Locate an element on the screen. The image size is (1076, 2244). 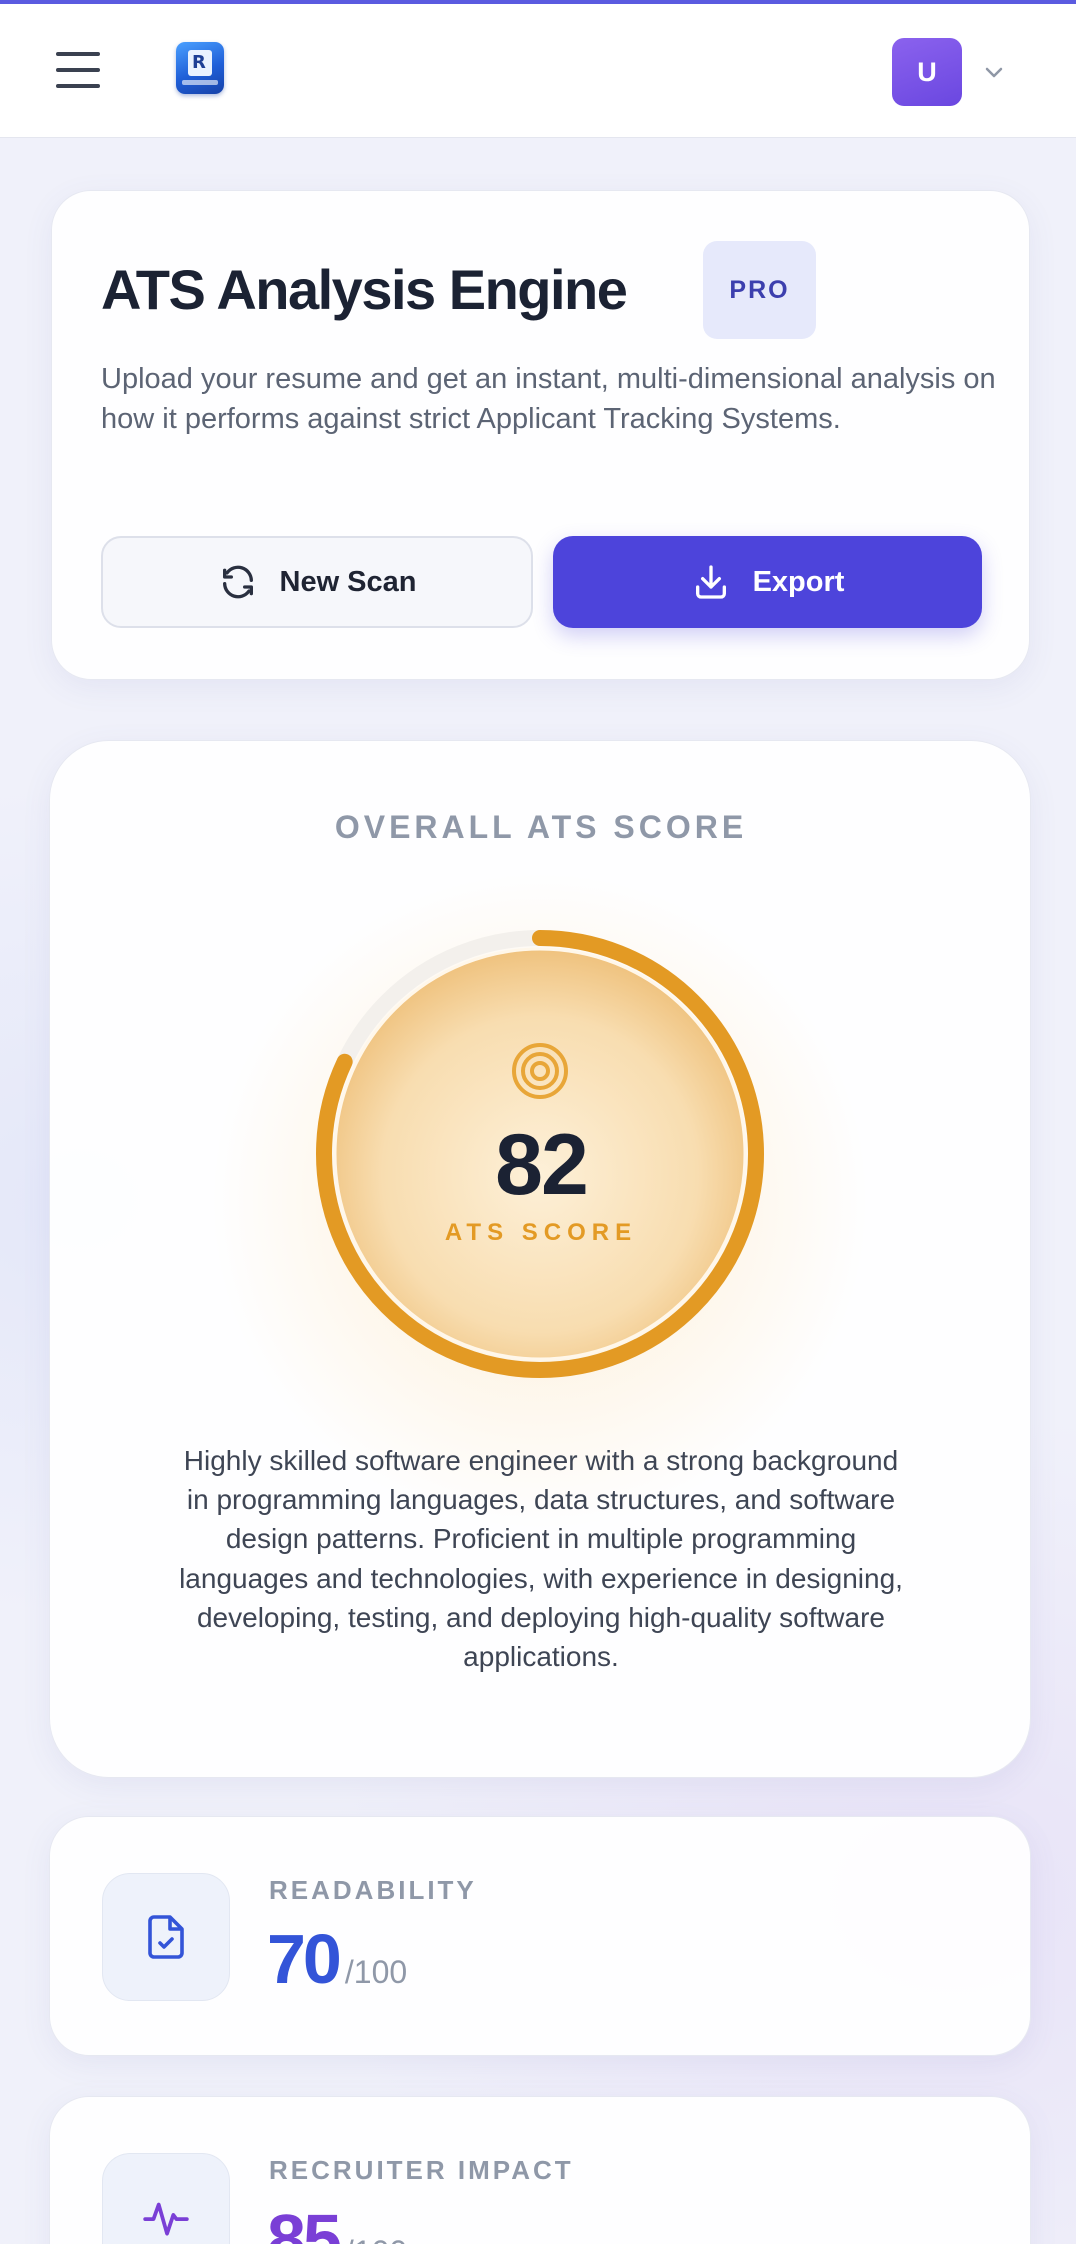
ats-score-label: ATS SCORE is located at coordinates (541, 1232).